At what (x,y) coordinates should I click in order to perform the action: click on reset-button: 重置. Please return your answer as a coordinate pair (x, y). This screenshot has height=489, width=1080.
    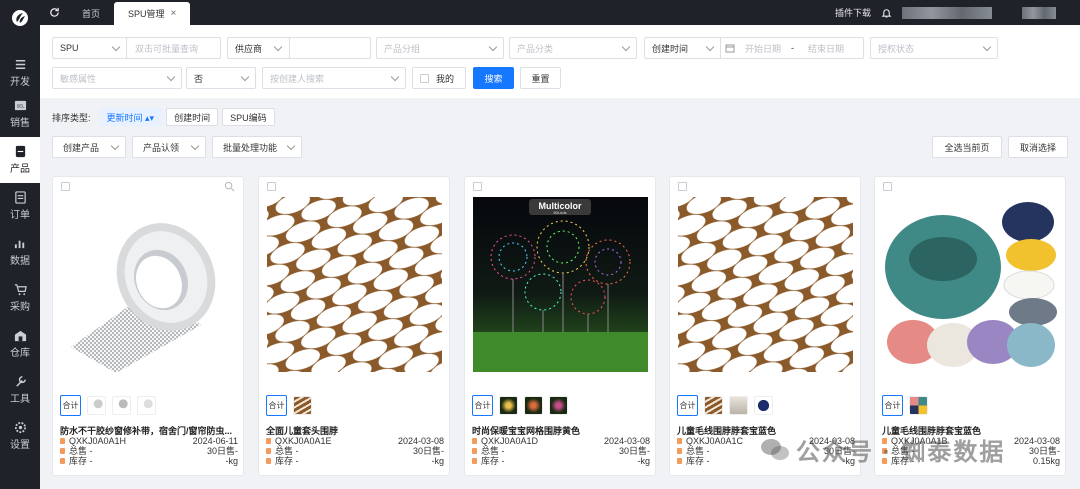
    Looking at the image, I should click on (540, 78).